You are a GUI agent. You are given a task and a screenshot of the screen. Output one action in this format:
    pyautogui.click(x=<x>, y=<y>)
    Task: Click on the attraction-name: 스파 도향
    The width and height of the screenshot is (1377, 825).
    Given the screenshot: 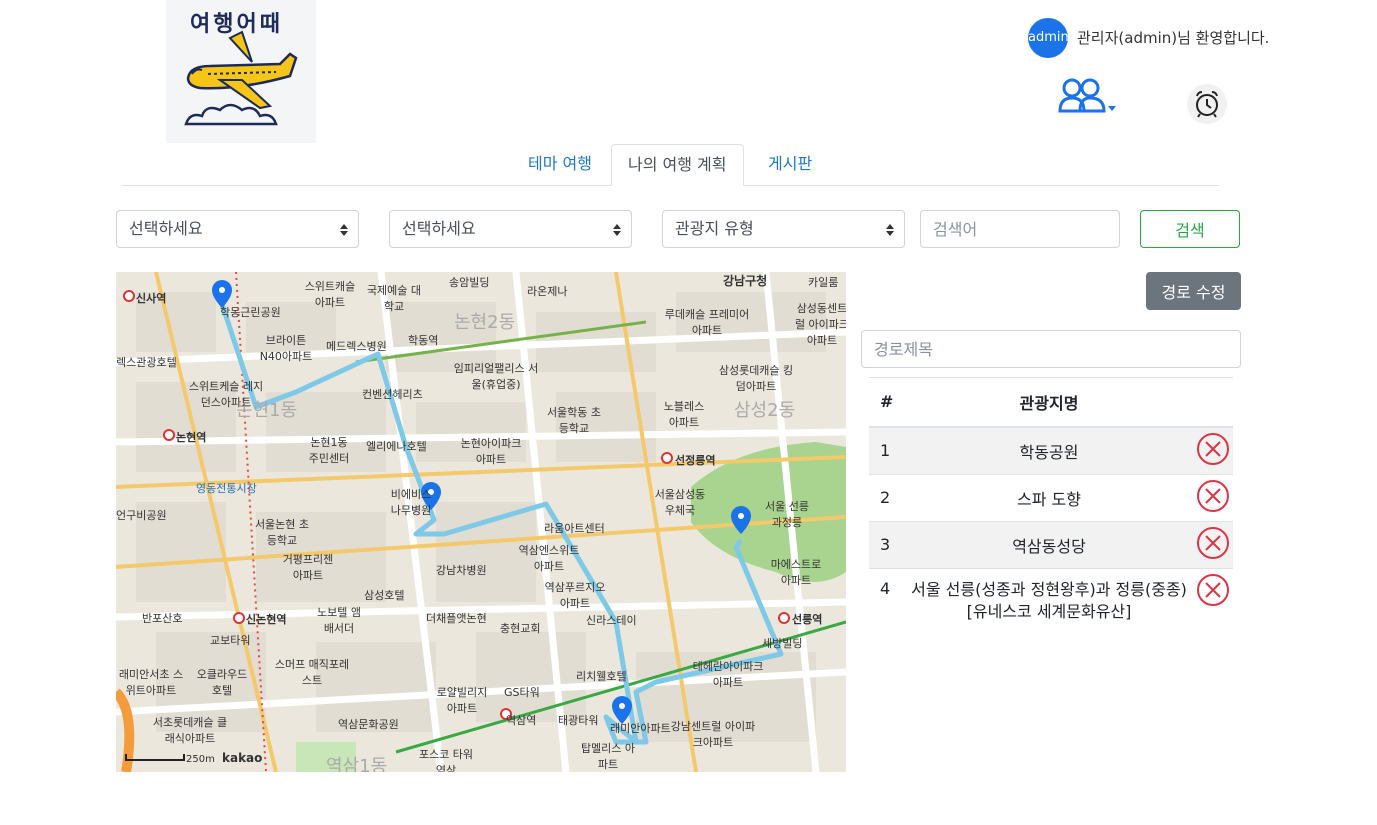 What is the action you would take?
    pyautogui.click(x=1049, y=497)
    